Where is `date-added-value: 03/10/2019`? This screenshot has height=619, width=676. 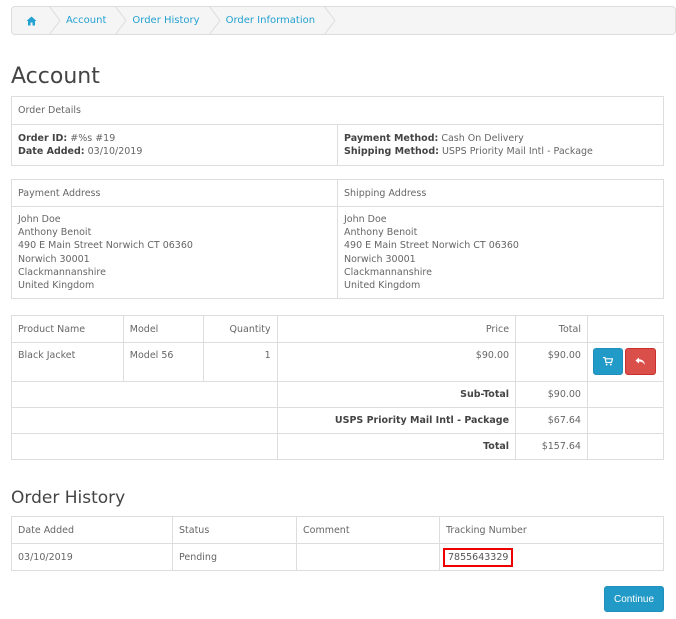
date-added-value: 03/10/2019 is located at coordinates (115, 151).